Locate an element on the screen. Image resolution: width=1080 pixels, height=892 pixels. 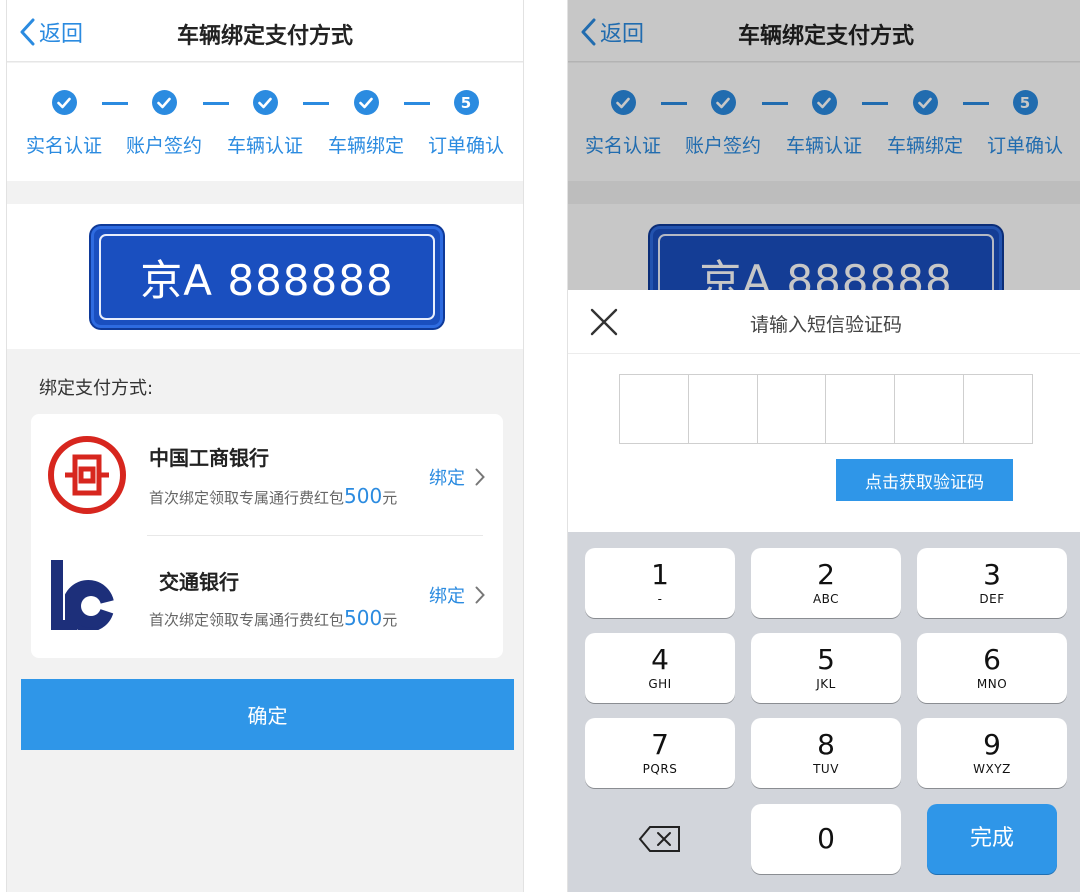
key-digit: 2 is located at coordinates (826, 574).